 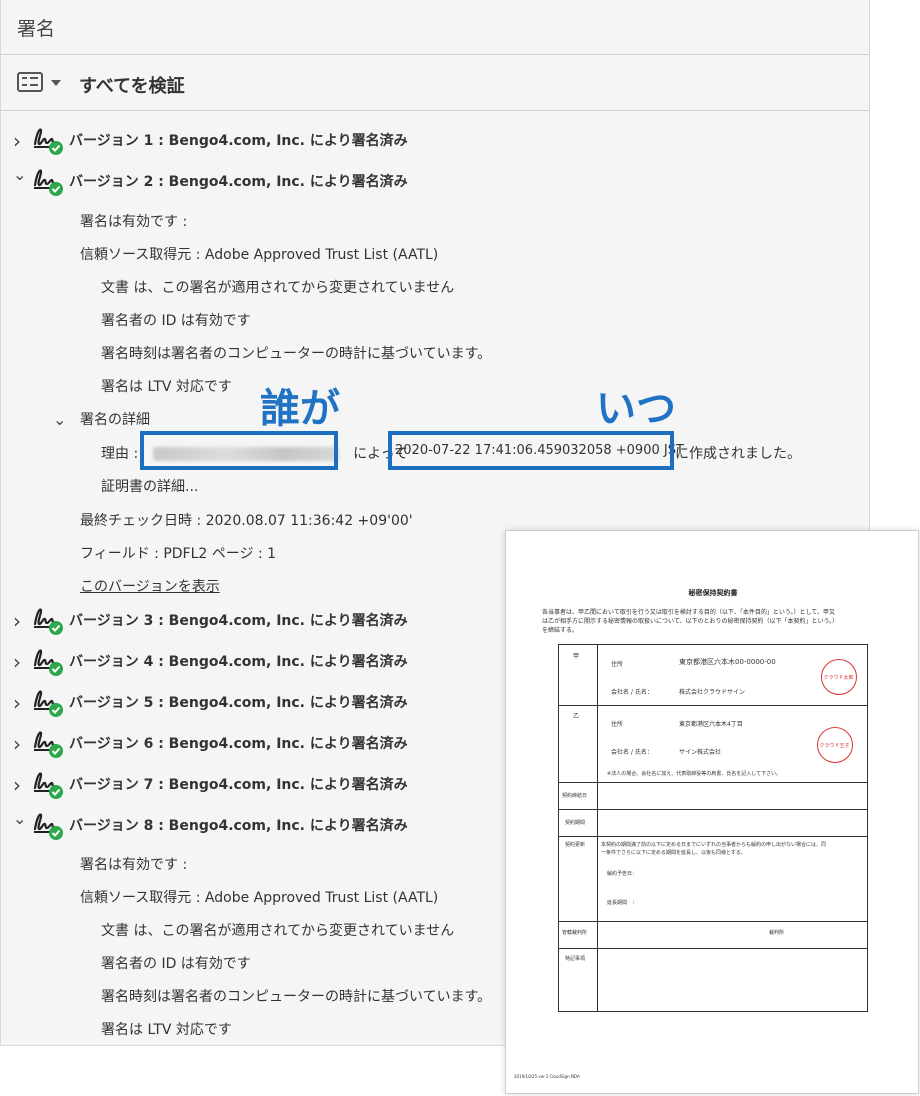 I want to click on version-label: バージョン 5 : Bengo4.com, Inc. により署名済み, so click(x=238, y=703).